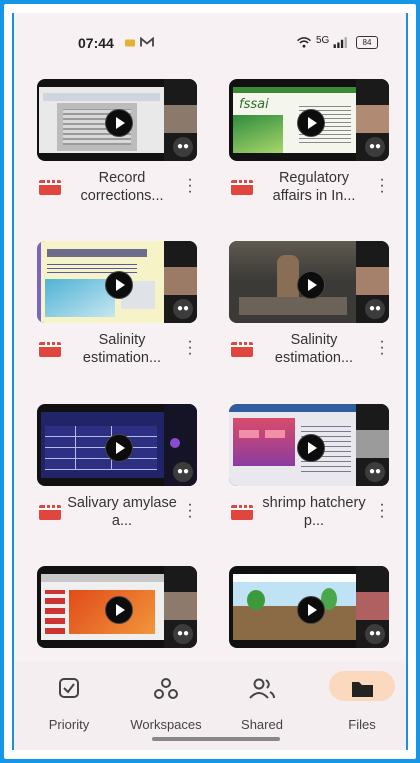  Describe the element at coordinates (262, 688) in the screenshot. I see `shared-icon` at that location.